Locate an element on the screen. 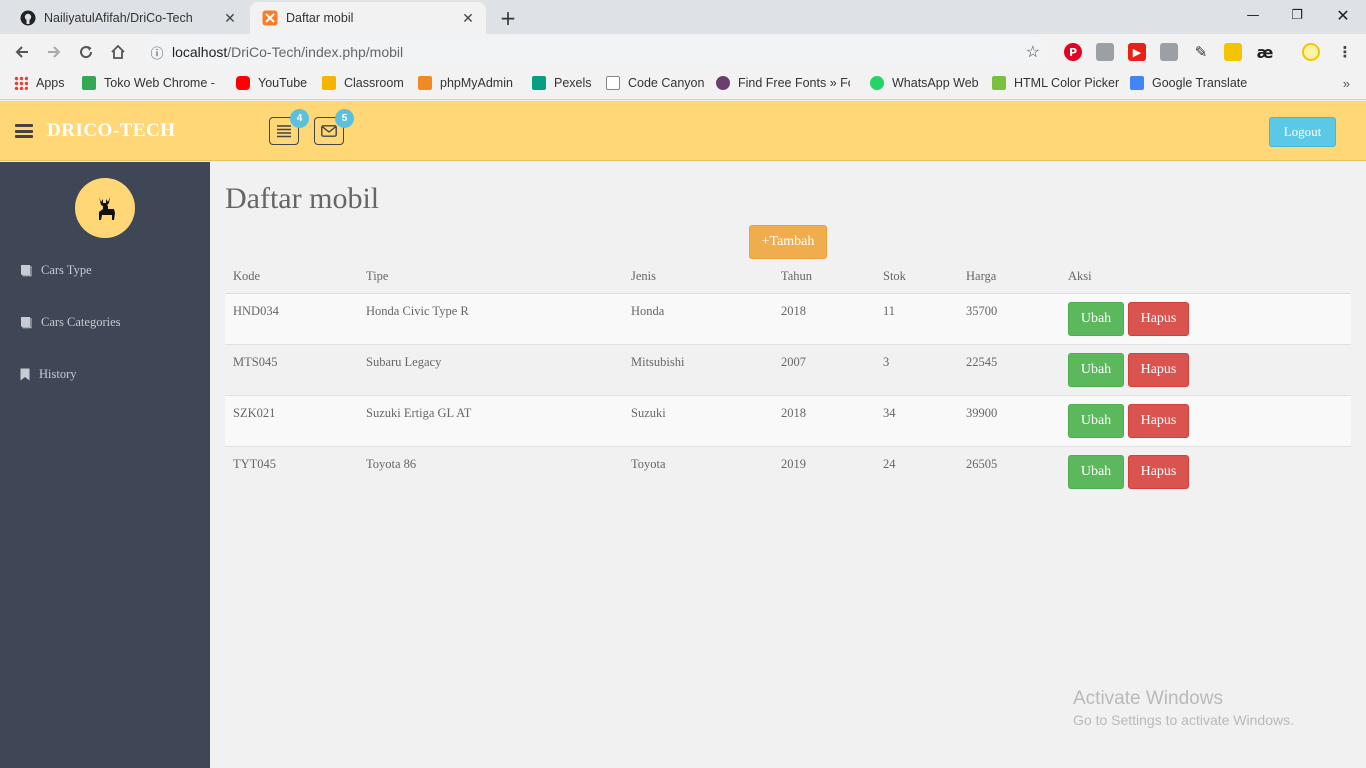 The image size is (1366, 768). cell-harga: 35700 is located at coordinates (982, 311).